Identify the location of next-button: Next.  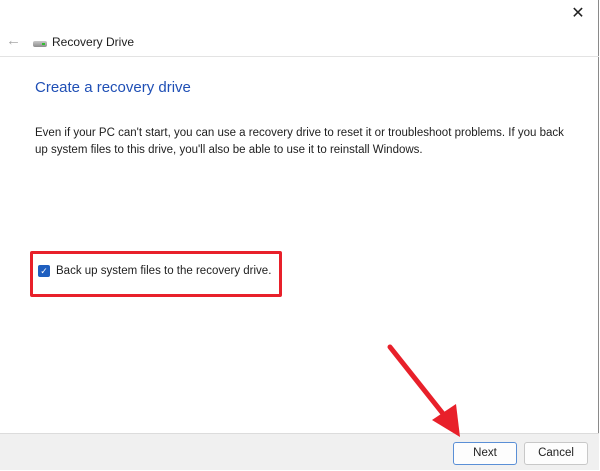
(485, 453).